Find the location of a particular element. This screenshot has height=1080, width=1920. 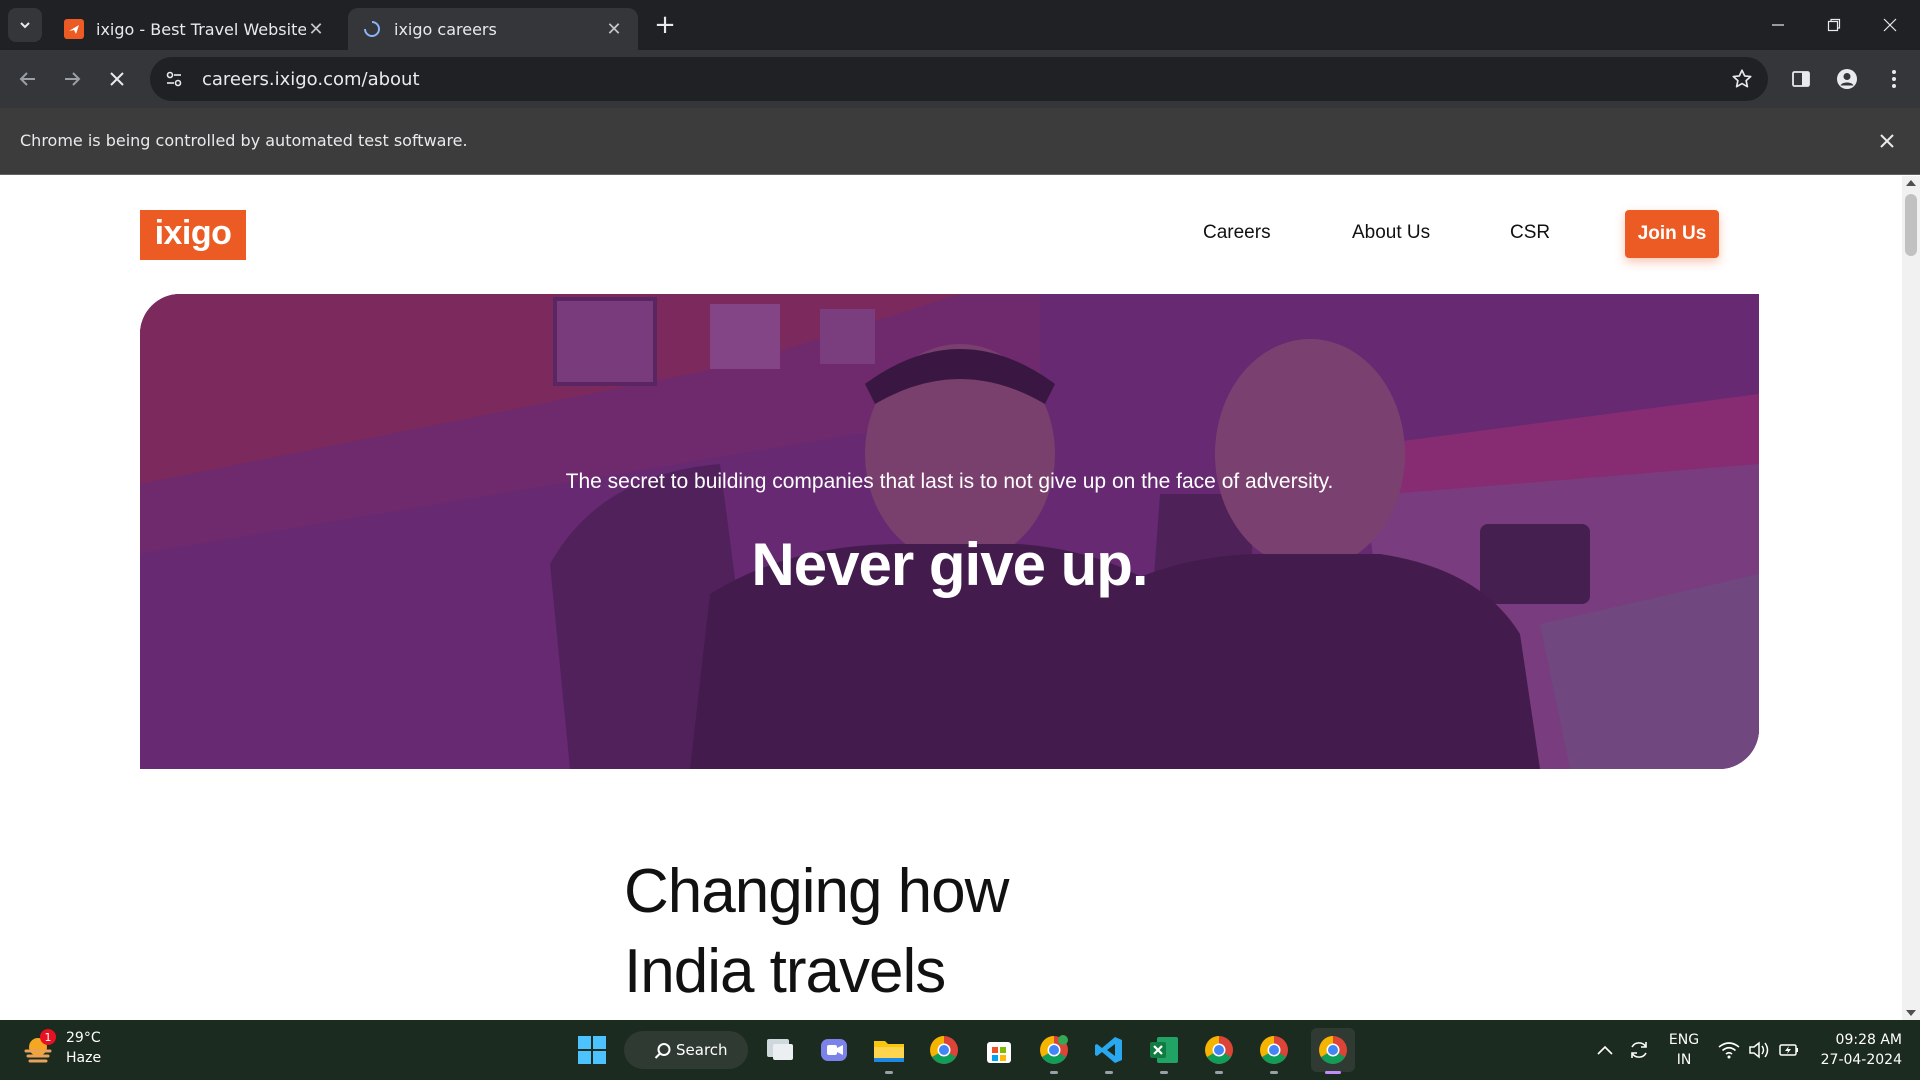

ixigo-favicon-icon is located at coordinates (74, 29).